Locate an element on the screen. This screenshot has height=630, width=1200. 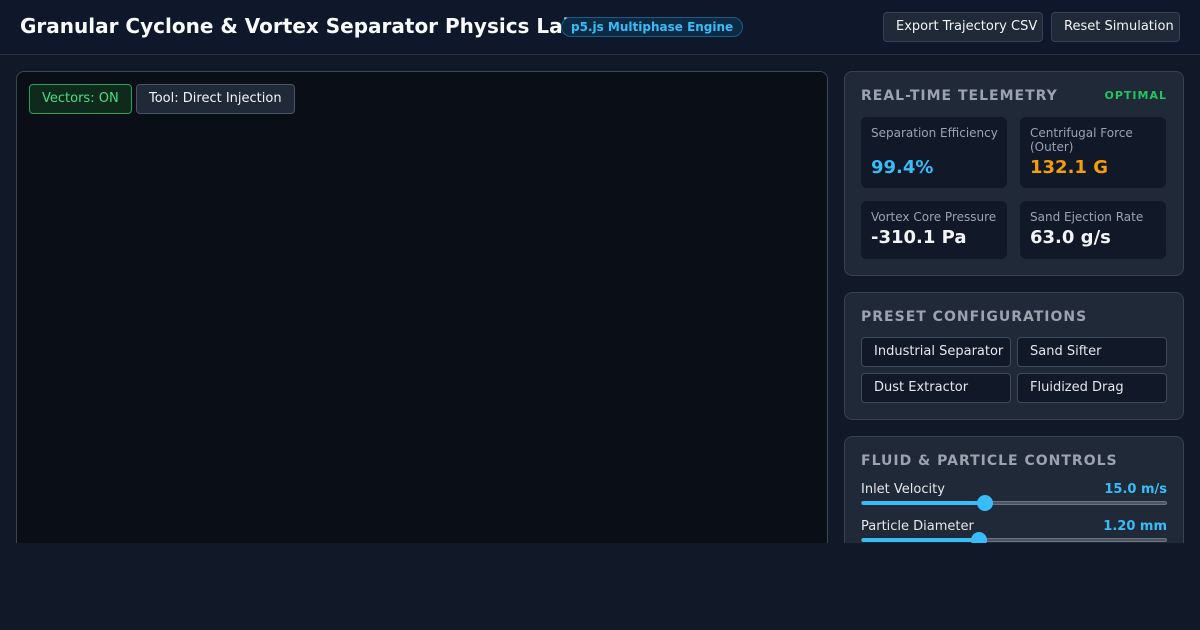
engine-badge: p5.js Multiphase Engine is located at coordinates (652, 27).